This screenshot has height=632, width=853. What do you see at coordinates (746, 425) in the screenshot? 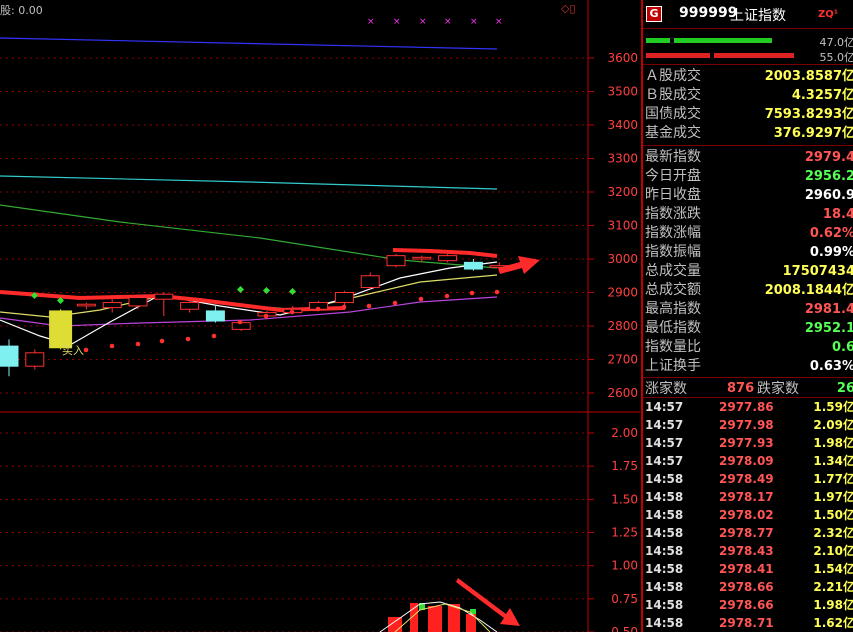
I see `tick-price: 2977.98` at bounding box center [746, 425].